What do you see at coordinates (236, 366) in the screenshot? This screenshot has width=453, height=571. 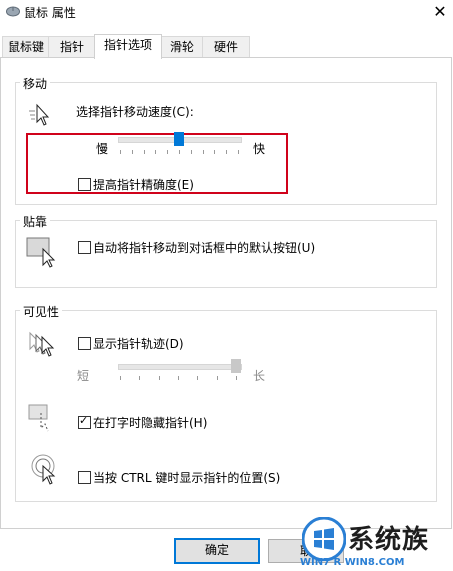 I see `trail-slider-thumb` at bounding box center [236, 366].